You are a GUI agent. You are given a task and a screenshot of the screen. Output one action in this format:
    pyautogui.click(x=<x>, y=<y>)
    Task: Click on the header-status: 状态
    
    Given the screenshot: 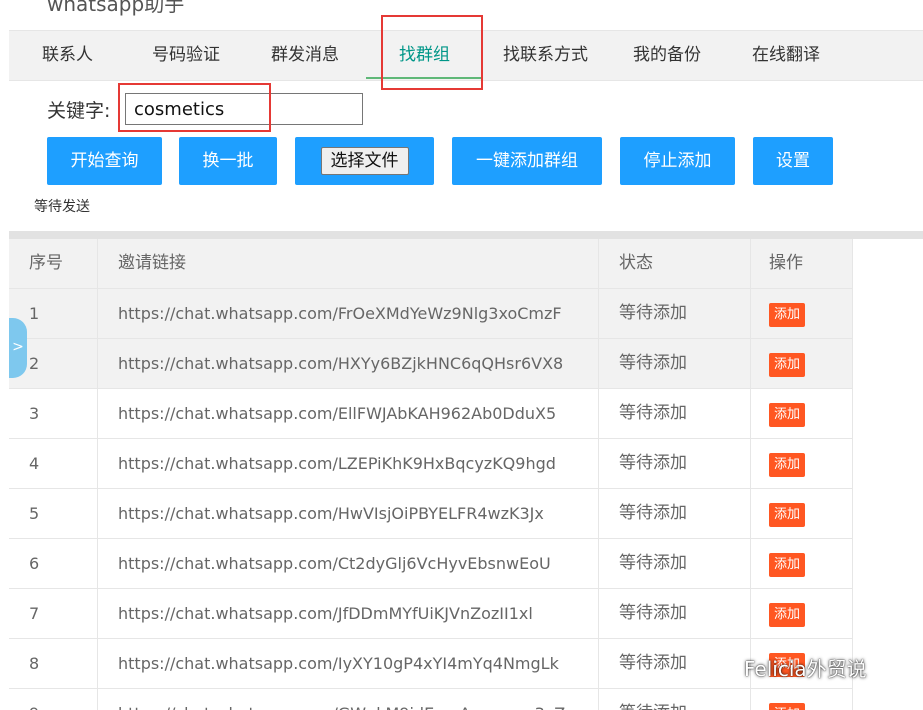 What is the action you would take?
    pyautogui.click(x=675, y=263)
    